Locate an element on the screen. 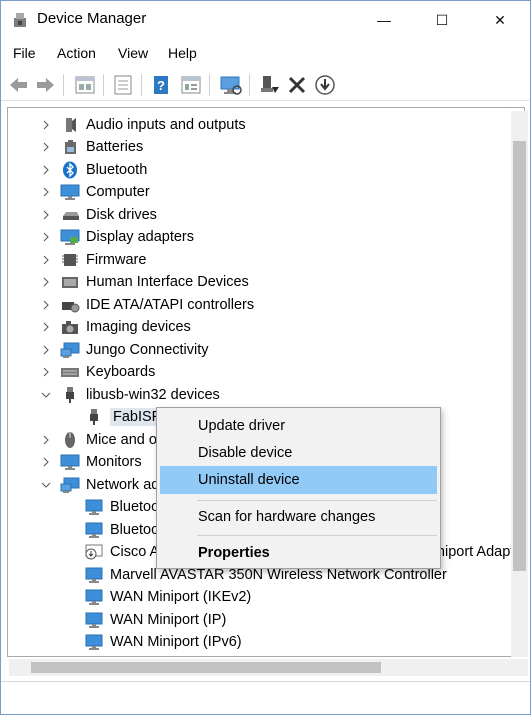  tree-label: Bluetooth is located at coordinates (117, 170).